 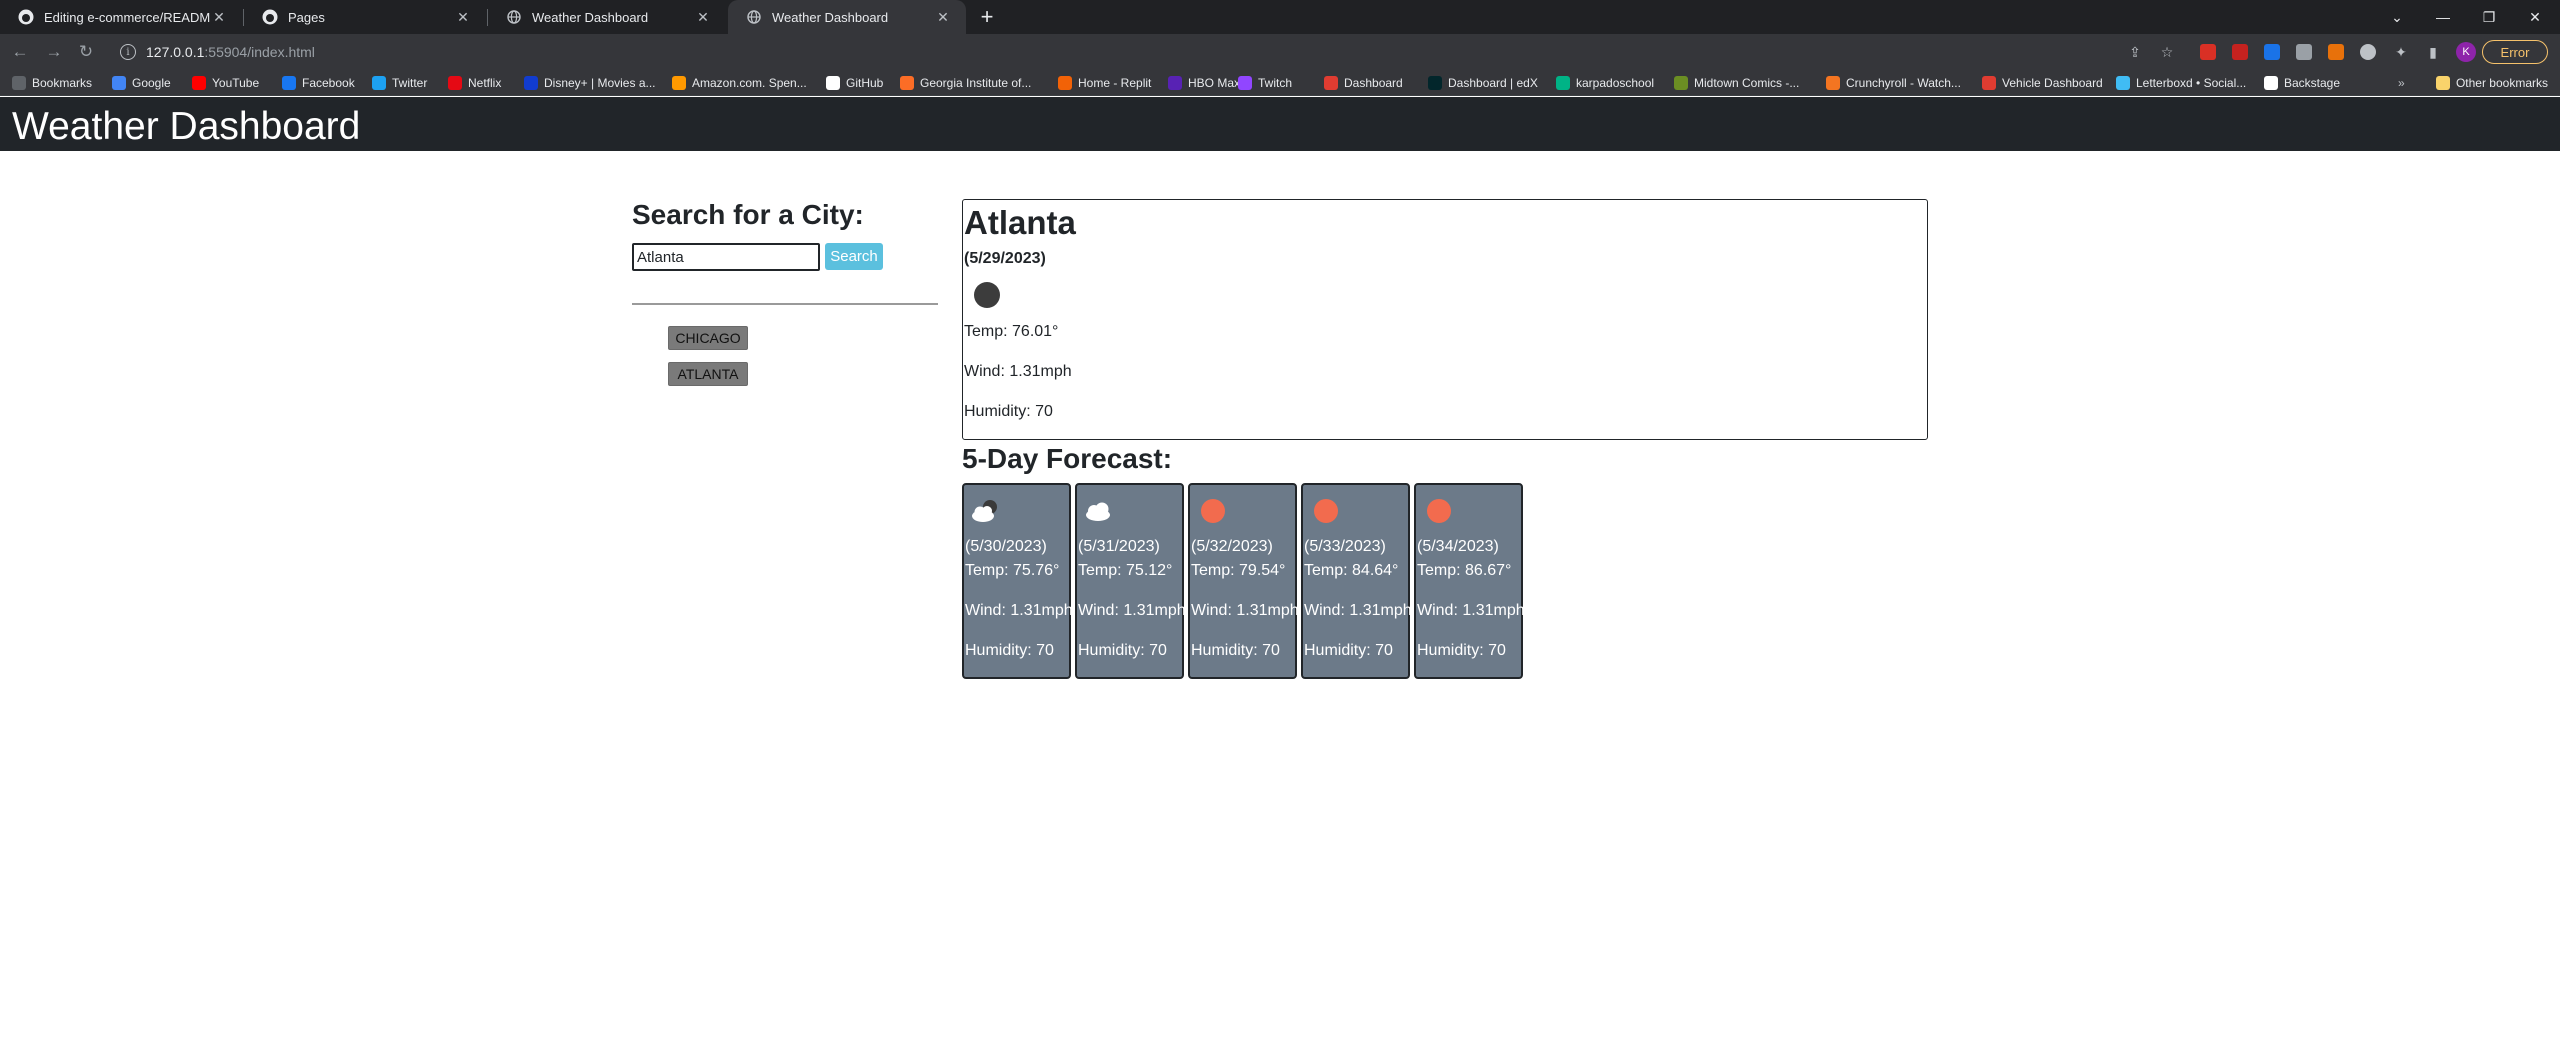 What do you see at coordinates (1133, 52) in the screenshot?
I see `address-bar: i 127.0.0.1:55904/index.html` at bounding box center [1133, 52].